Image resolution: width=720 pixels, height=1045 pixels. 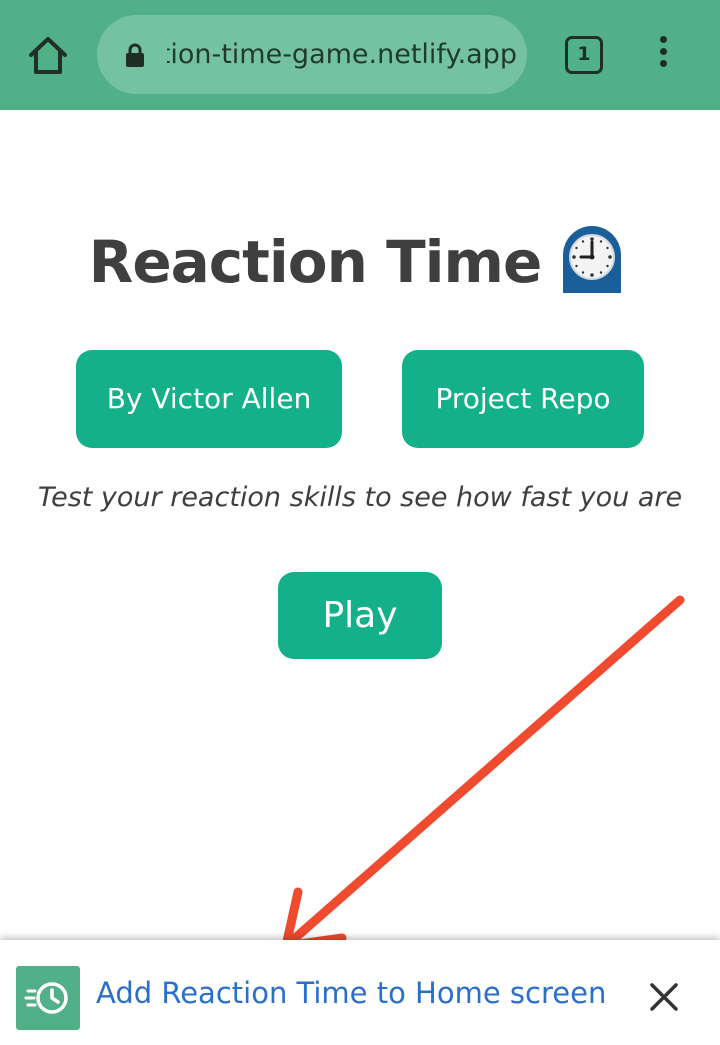 I want to click on project-repo-button: Project Repo, so click(x=523, y=399).